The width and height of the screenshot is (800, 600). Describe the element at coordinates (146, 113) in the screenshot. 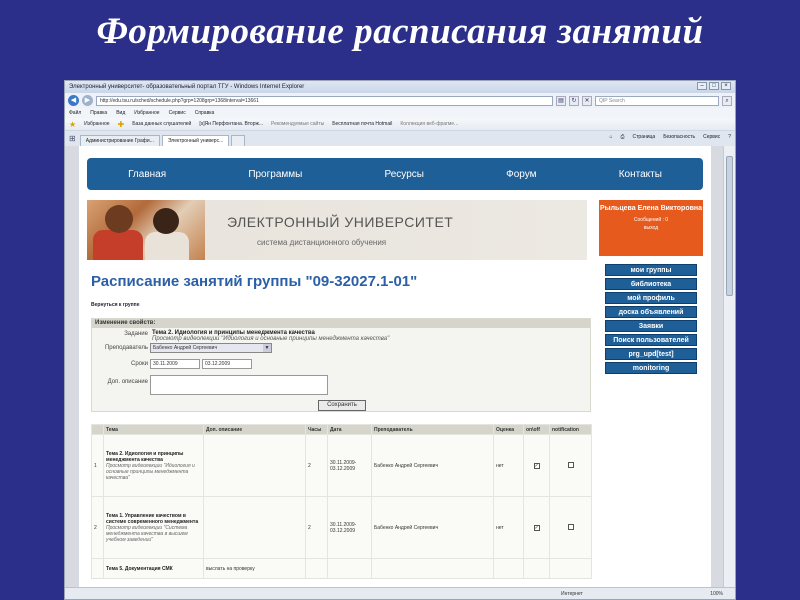

I see `menu-favorites: Избранное` at that location.